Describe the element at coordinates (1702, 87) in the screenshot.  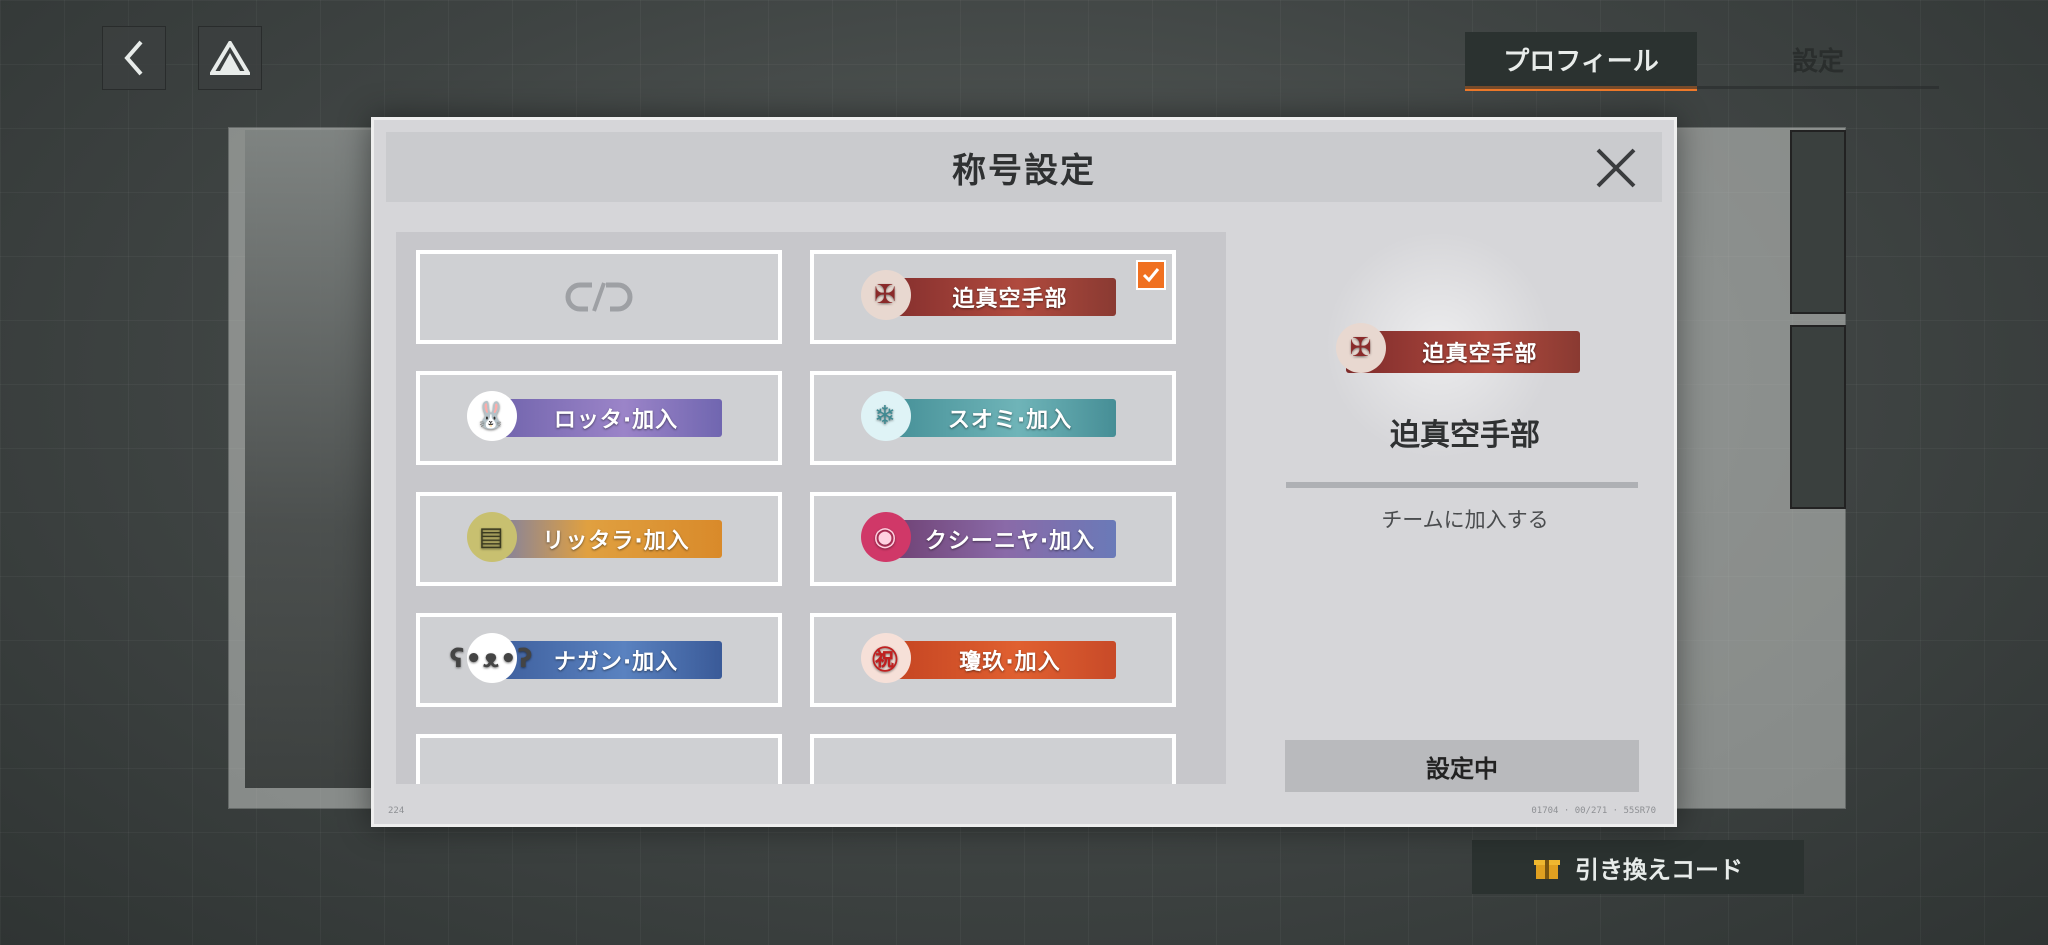
I see `tabs-underline` at that location.